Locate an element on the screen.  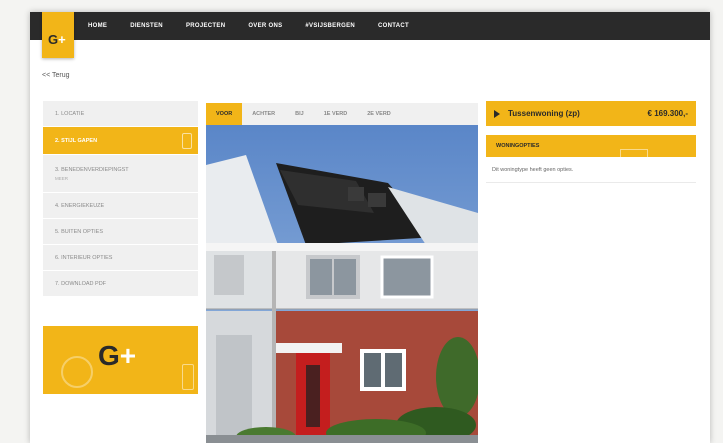
logo-text: G+ is located at coordinates (57, 39).